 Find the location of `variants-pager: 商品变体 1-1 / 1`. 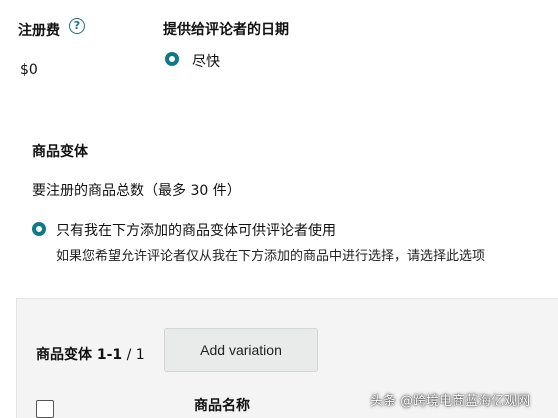

variants-pager: 商品变体 1-1 / 1 is located at coordinates (90, 354).